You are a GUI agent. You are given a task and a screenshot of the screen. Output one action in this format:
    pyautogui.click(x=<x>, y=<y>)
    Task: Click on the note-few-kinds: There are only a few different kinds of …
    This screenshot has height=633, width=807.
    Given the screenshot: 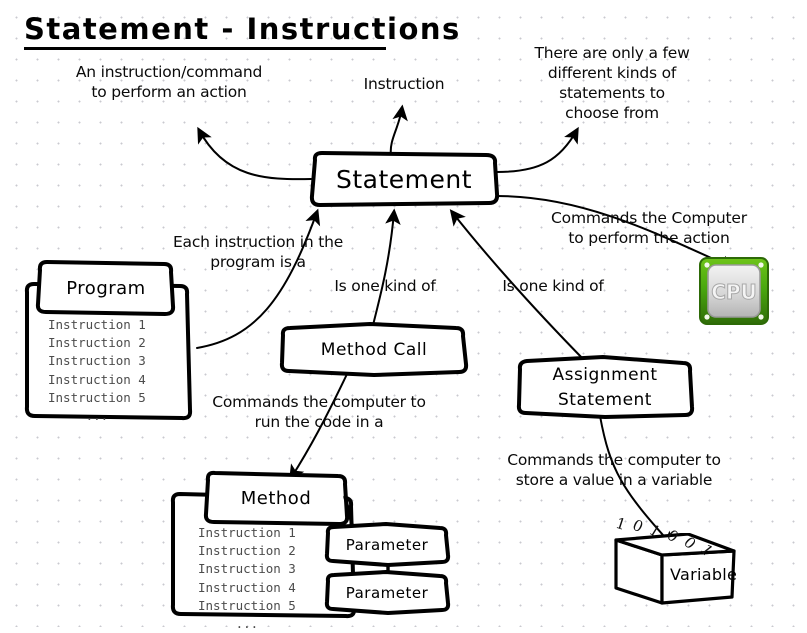 What is the action you would take?
    pyautogui.click(x=612, y=83)
    